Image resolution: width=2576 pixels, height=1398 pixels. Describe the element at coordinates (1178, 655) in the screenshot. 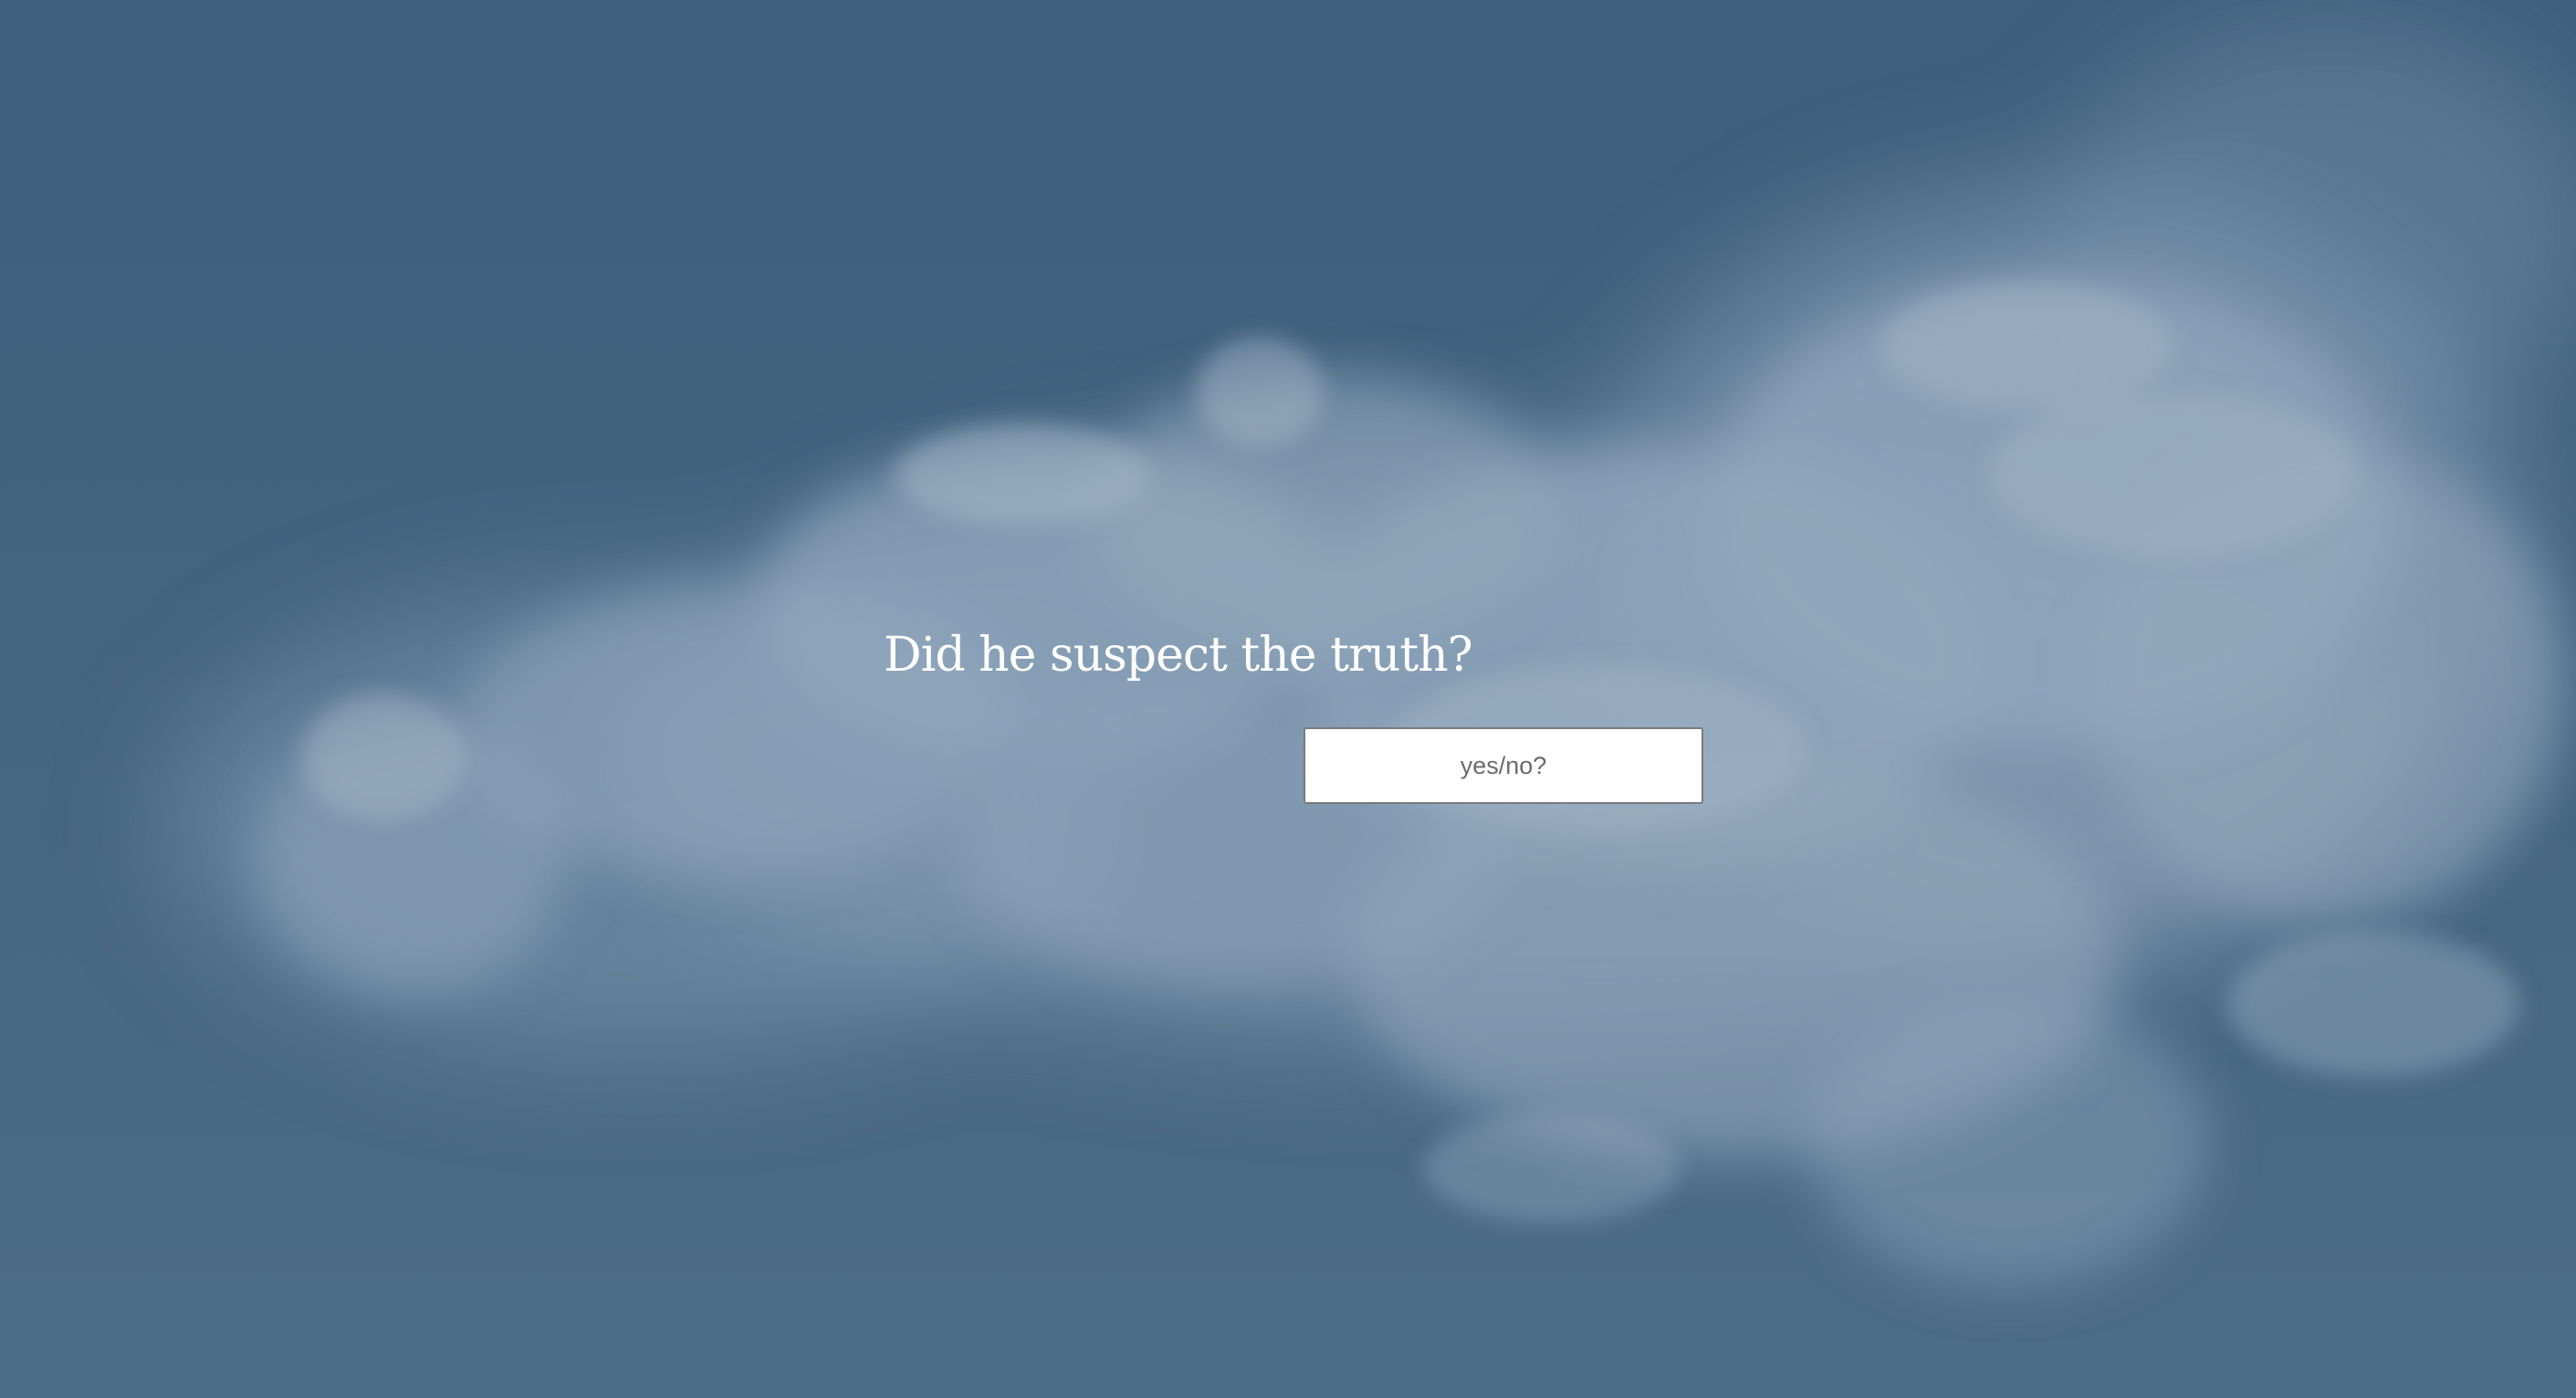

I see `question-heading: Did he suspect the truth?` at that location.